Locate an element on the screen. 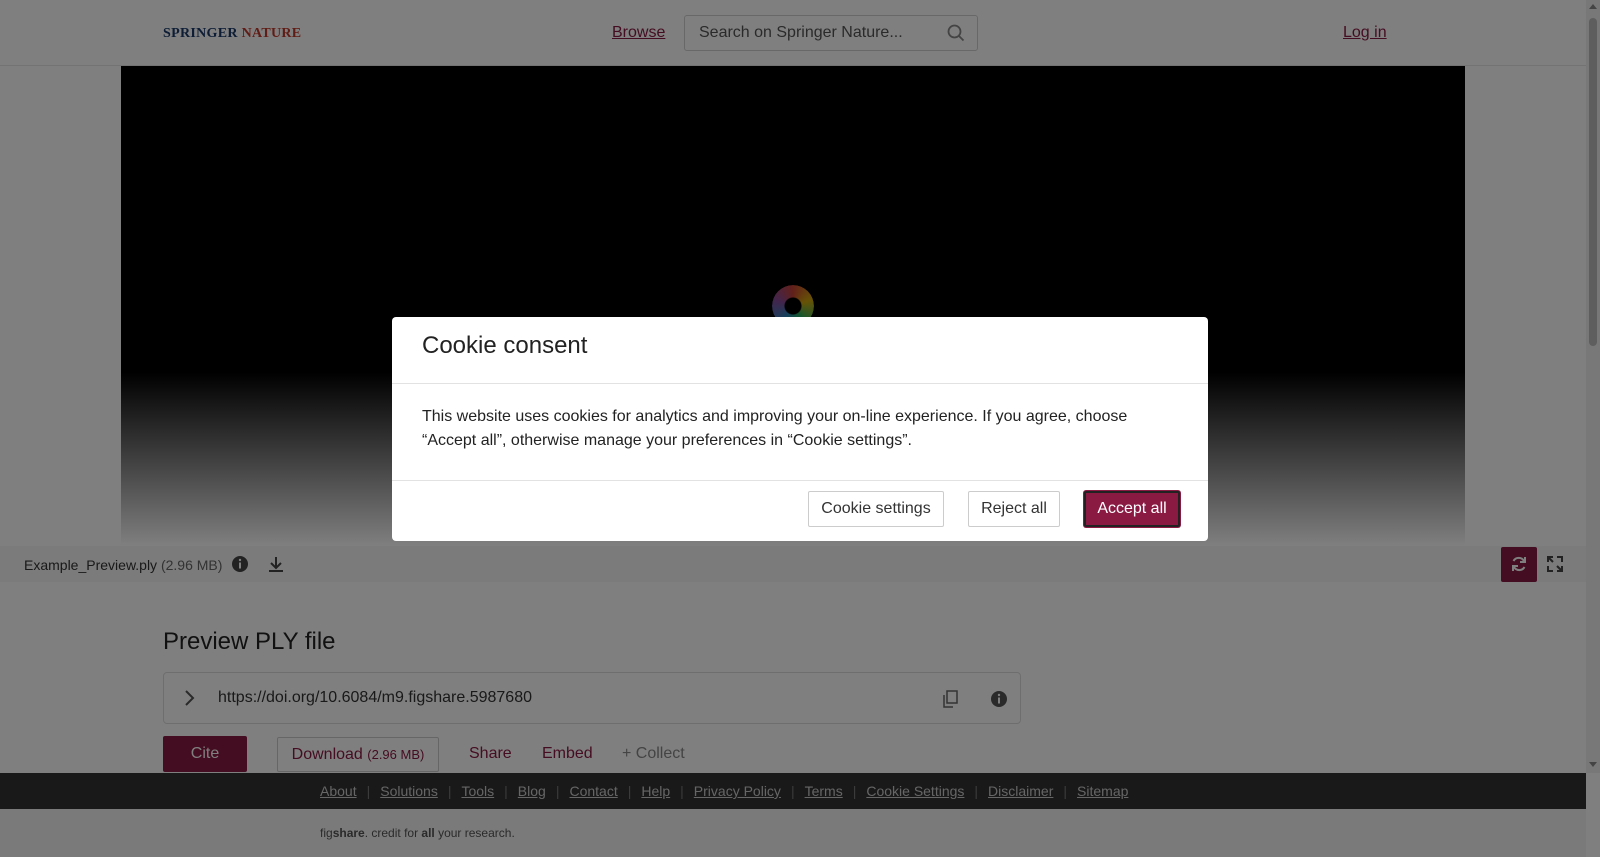 The image size is (1600, 857). accept-all-button: Accept all is located at coordinates (1132, 509).